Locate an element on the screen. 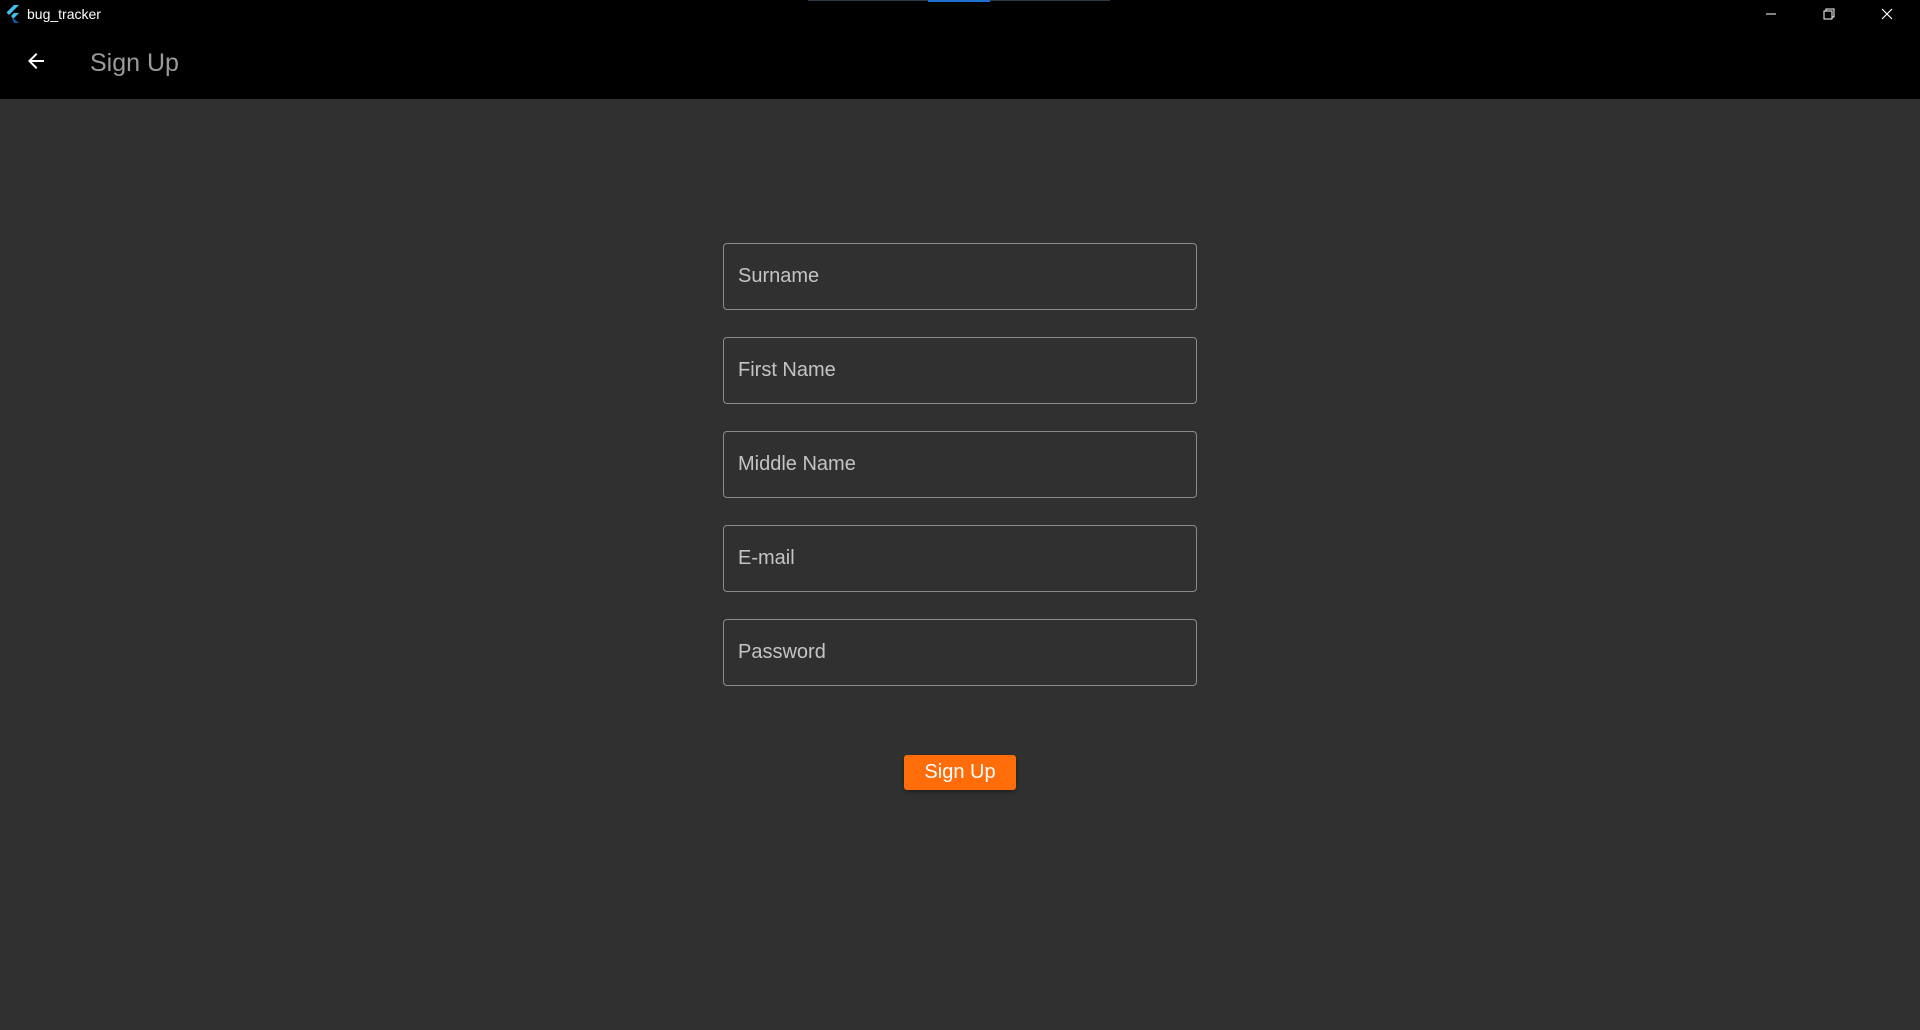 Image resolution: width=1920 pixels, height=1030 pixels. middle-name-input is located at coordinates (960, 464).